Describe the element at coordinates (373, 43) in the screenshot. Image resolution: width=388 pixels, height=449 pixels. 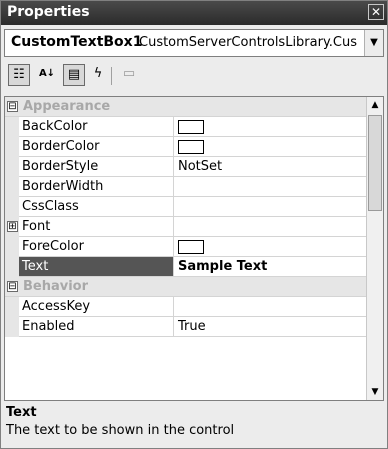
I see `chevron-down-icon: ▼` at that location.